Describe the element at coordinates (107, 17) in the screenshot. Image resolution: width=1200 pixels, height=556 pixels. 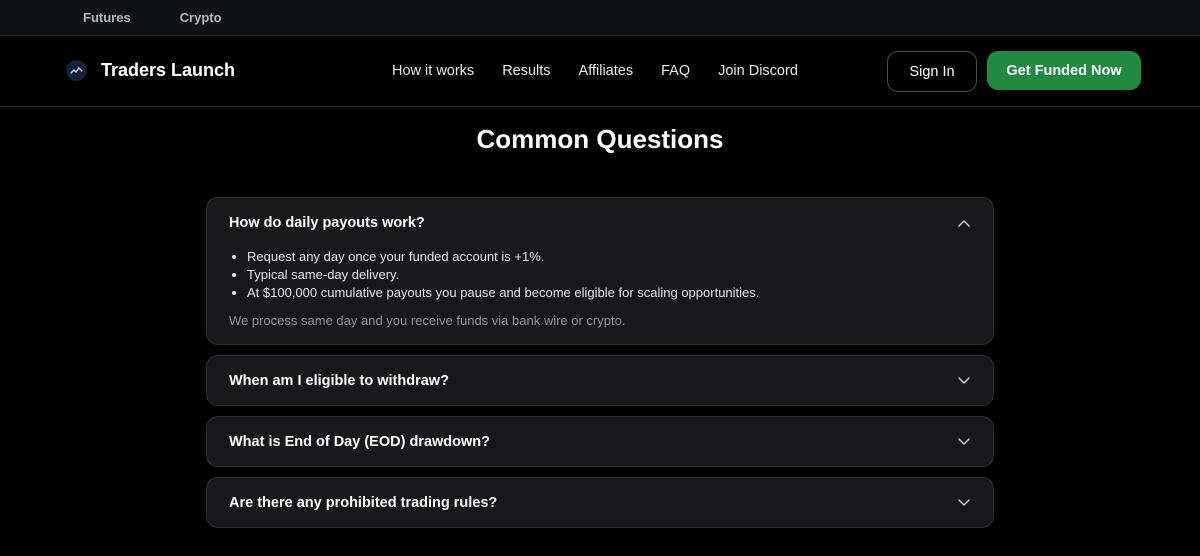
I see `tab-futures: Futures` at that location.